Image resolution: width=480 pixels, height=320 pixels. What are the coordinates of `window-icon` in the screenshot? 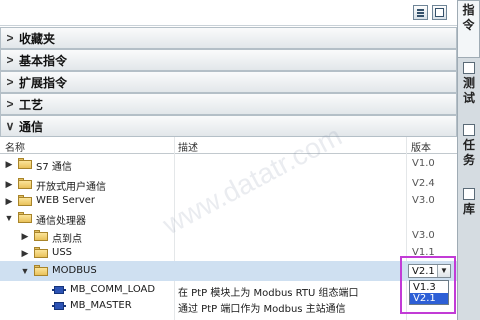 It's located at (439, 12).